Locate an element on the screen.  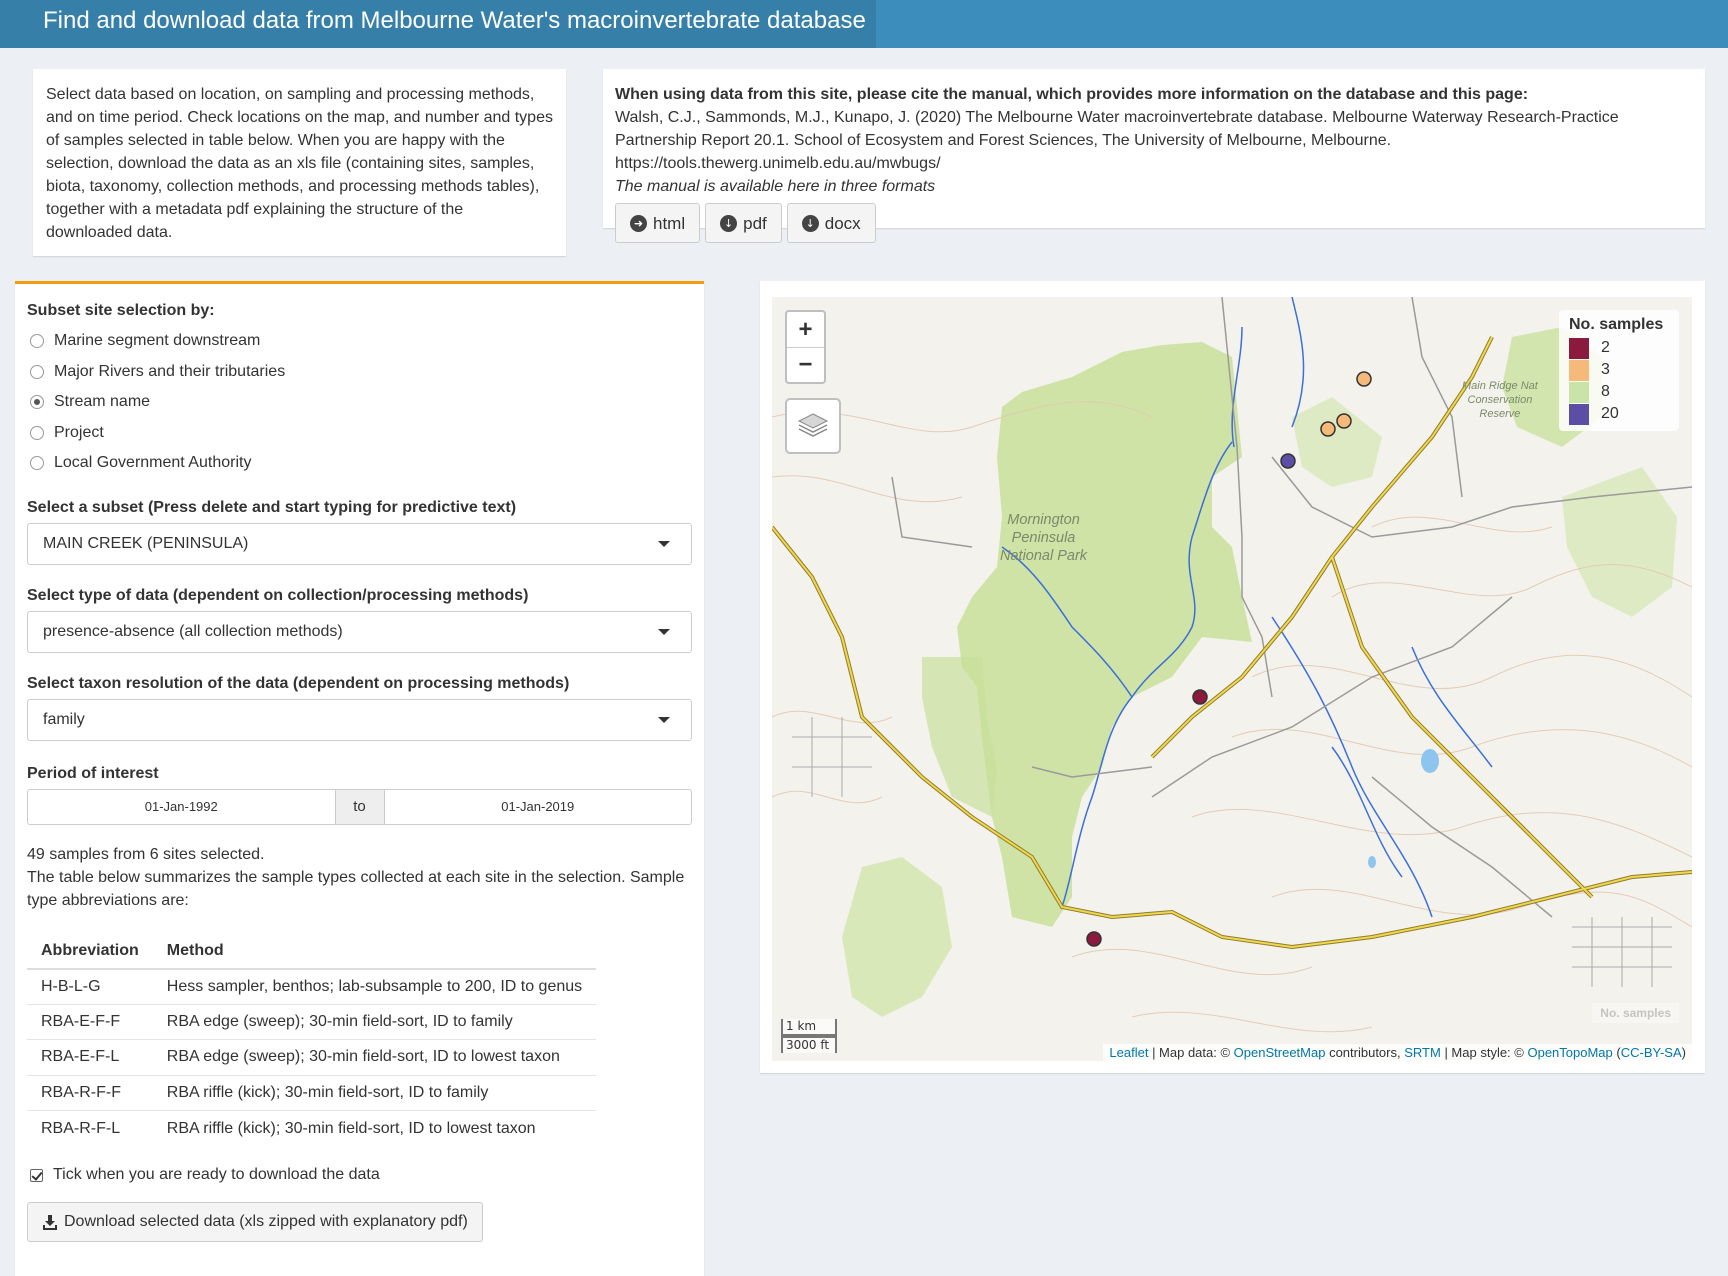
reserve-label: Main Ridge Nat Conservation Reserve is located at coordinates (1500, 400).